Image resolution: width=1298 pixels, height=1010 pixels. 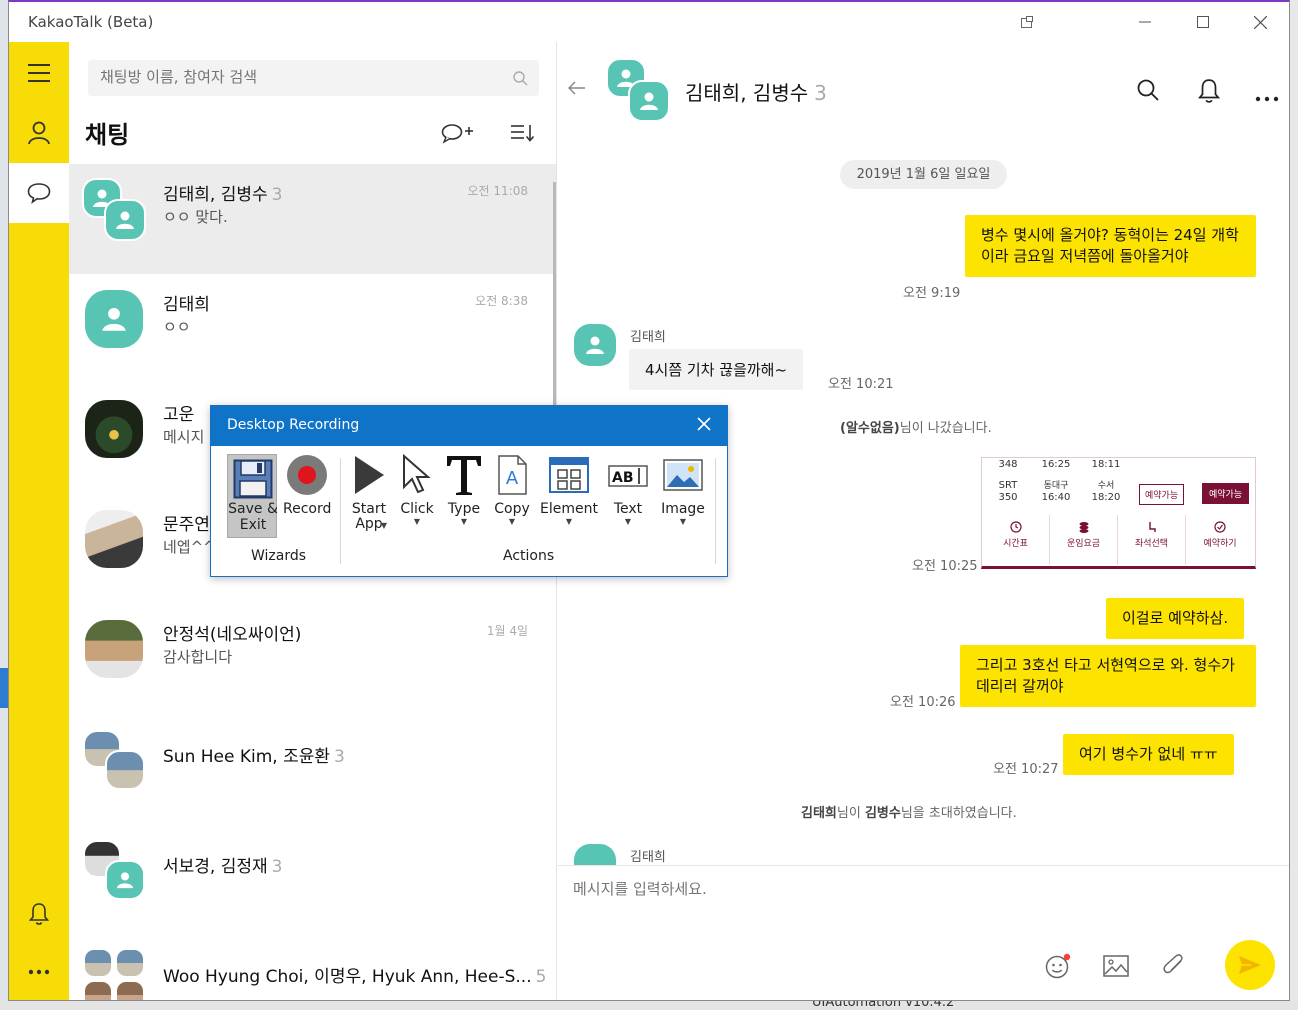 I want to click on record-button: Record, so click(x=307, y=485).